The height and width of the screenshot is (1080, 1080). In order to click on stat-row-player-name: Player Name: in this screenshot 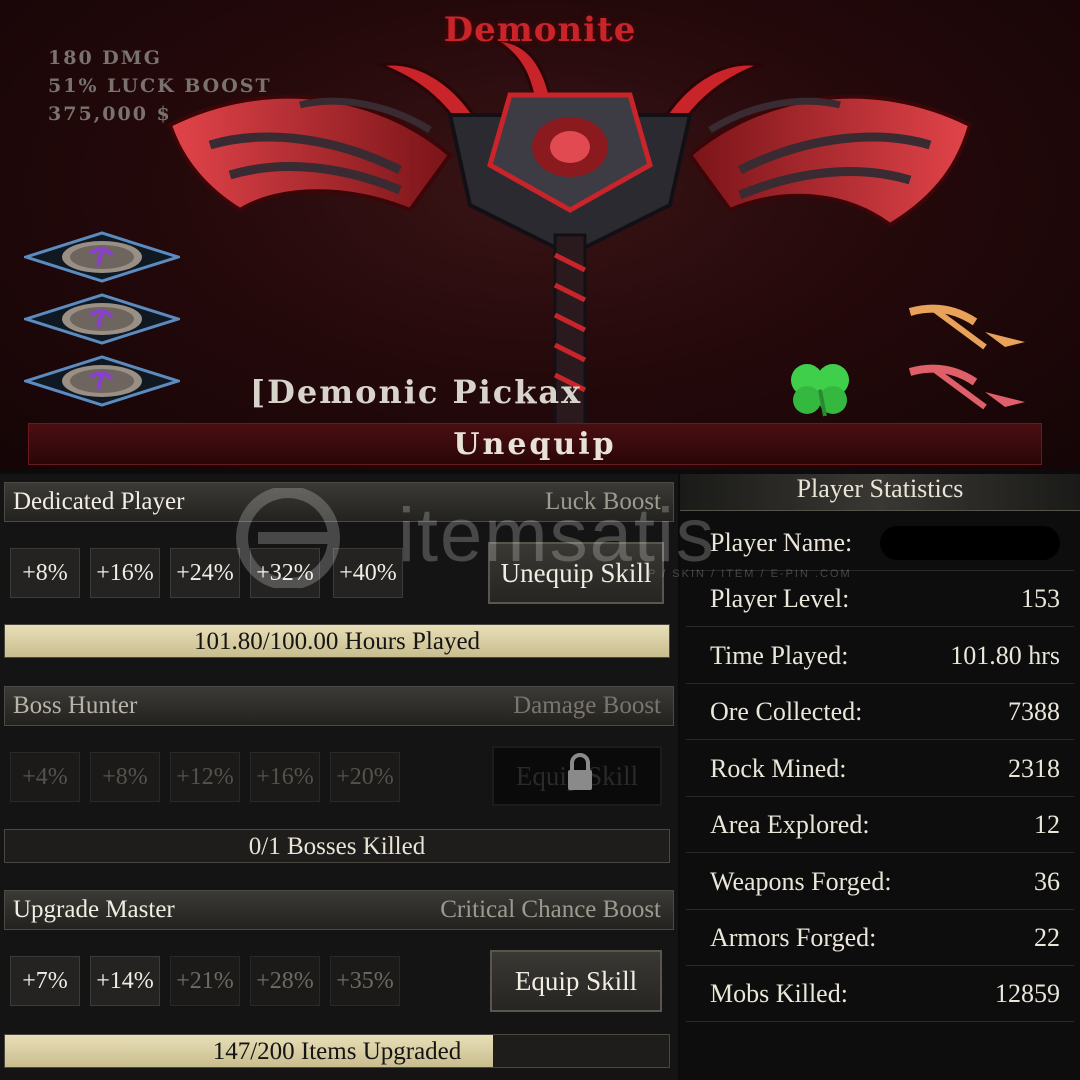, I will do `click(880, 544)`.